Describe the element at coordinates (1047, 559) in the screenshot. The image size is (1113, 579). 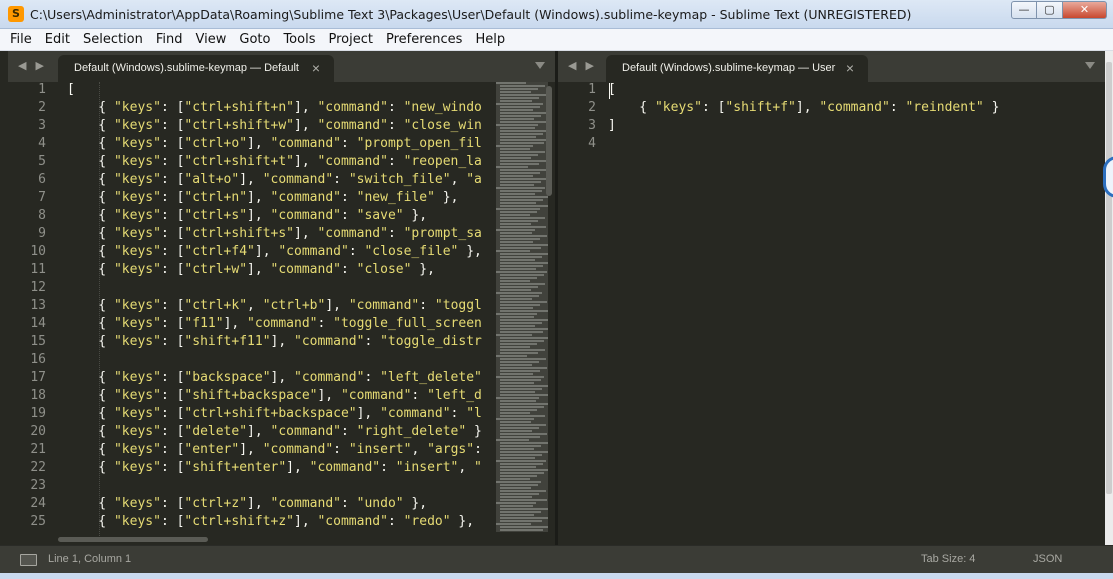
I see `syntax-indicator: JSON` at that location.